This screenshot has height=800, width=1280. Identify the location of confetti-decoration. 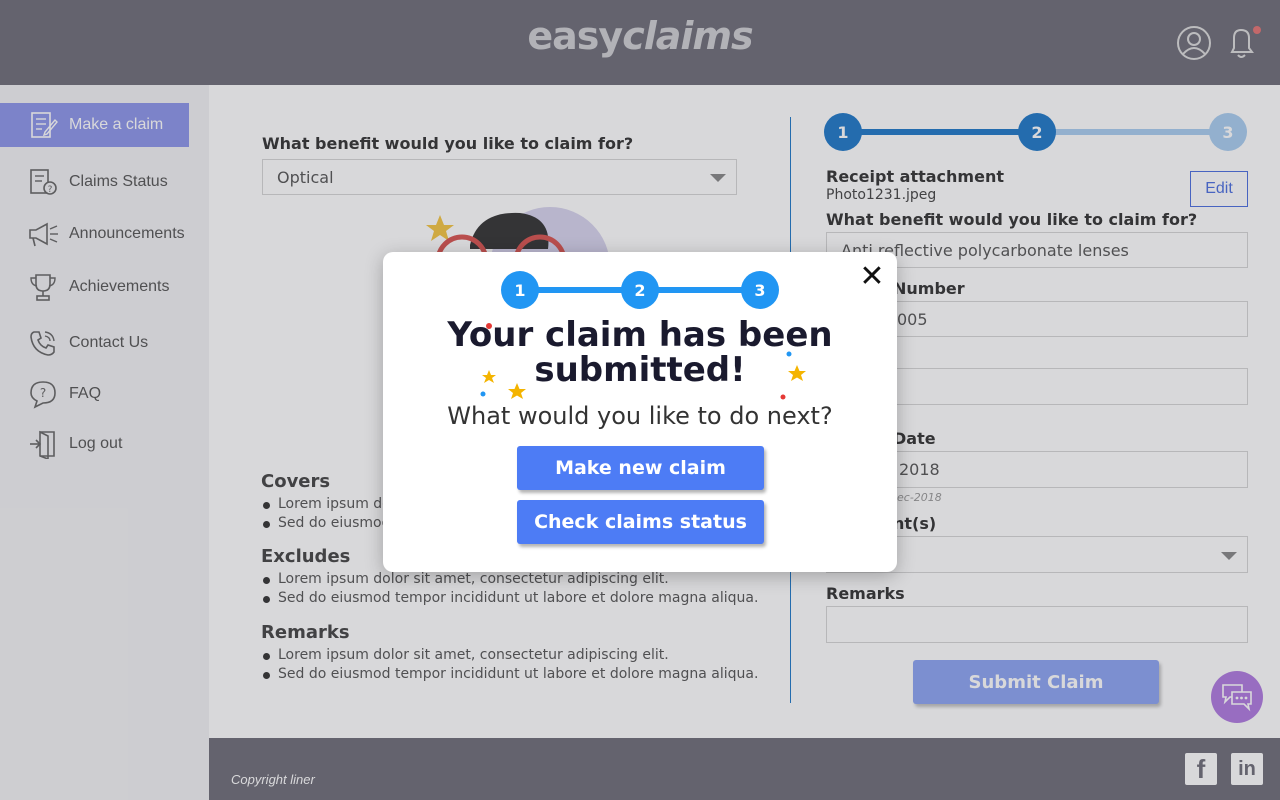
(643, 361).